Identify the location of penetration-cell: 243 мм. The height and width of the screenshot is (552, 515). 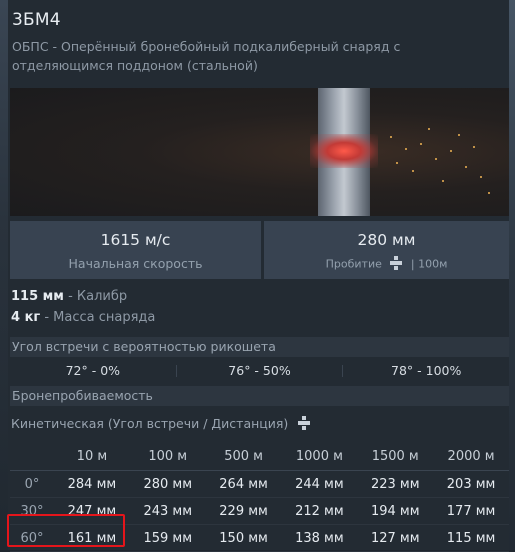
(167, 511).